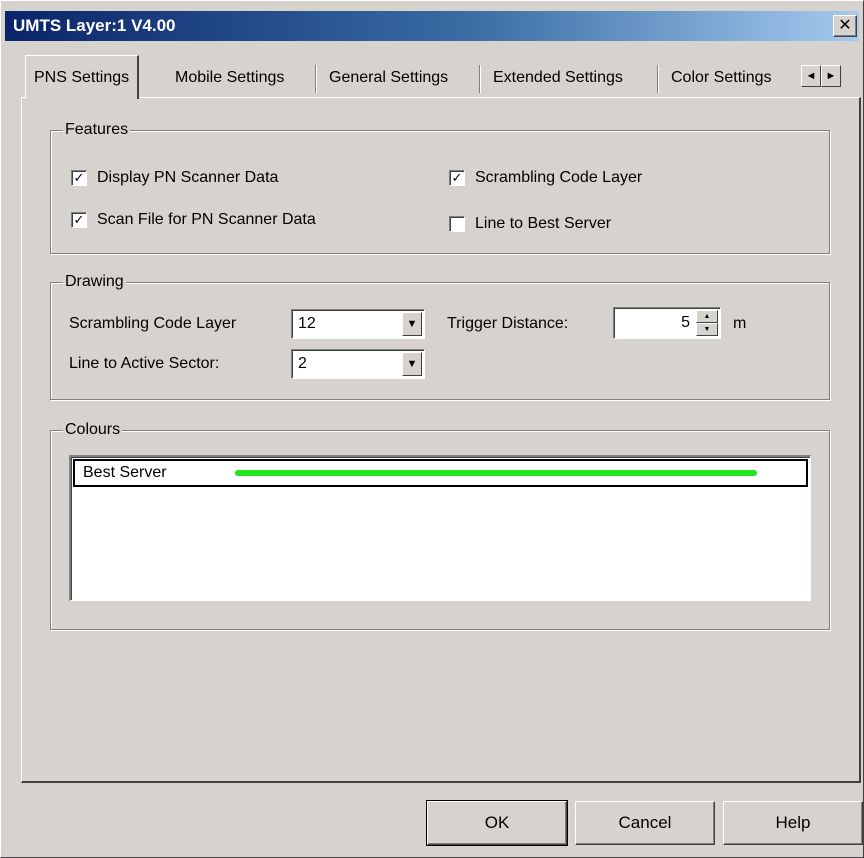 The height and width of the screenshot is (858, 864). I want to click on checkbox-box, so click(457, 224).